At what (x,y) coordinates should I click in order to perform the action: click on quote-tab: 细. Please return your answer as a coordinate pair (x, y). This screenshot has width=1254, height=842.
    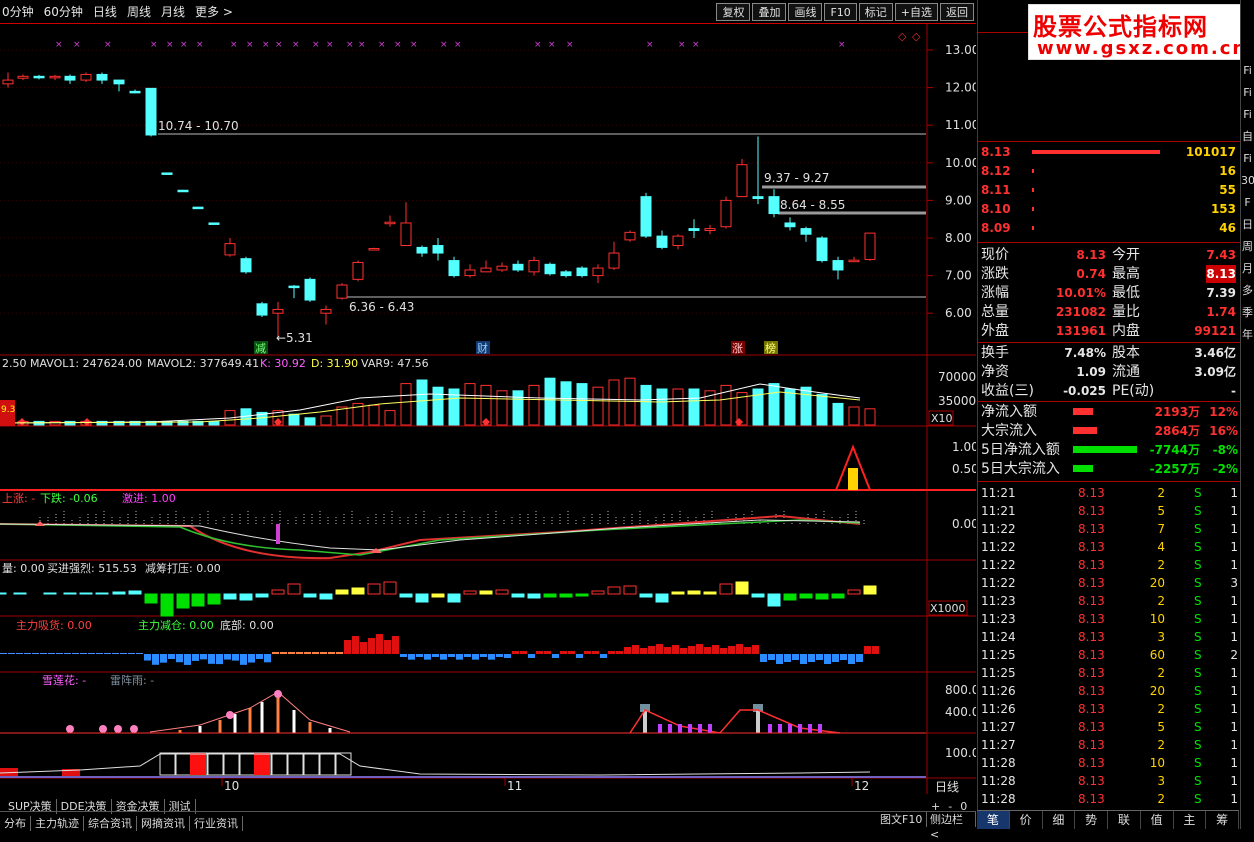
    Looking at the image, I should click on (1059, 820).